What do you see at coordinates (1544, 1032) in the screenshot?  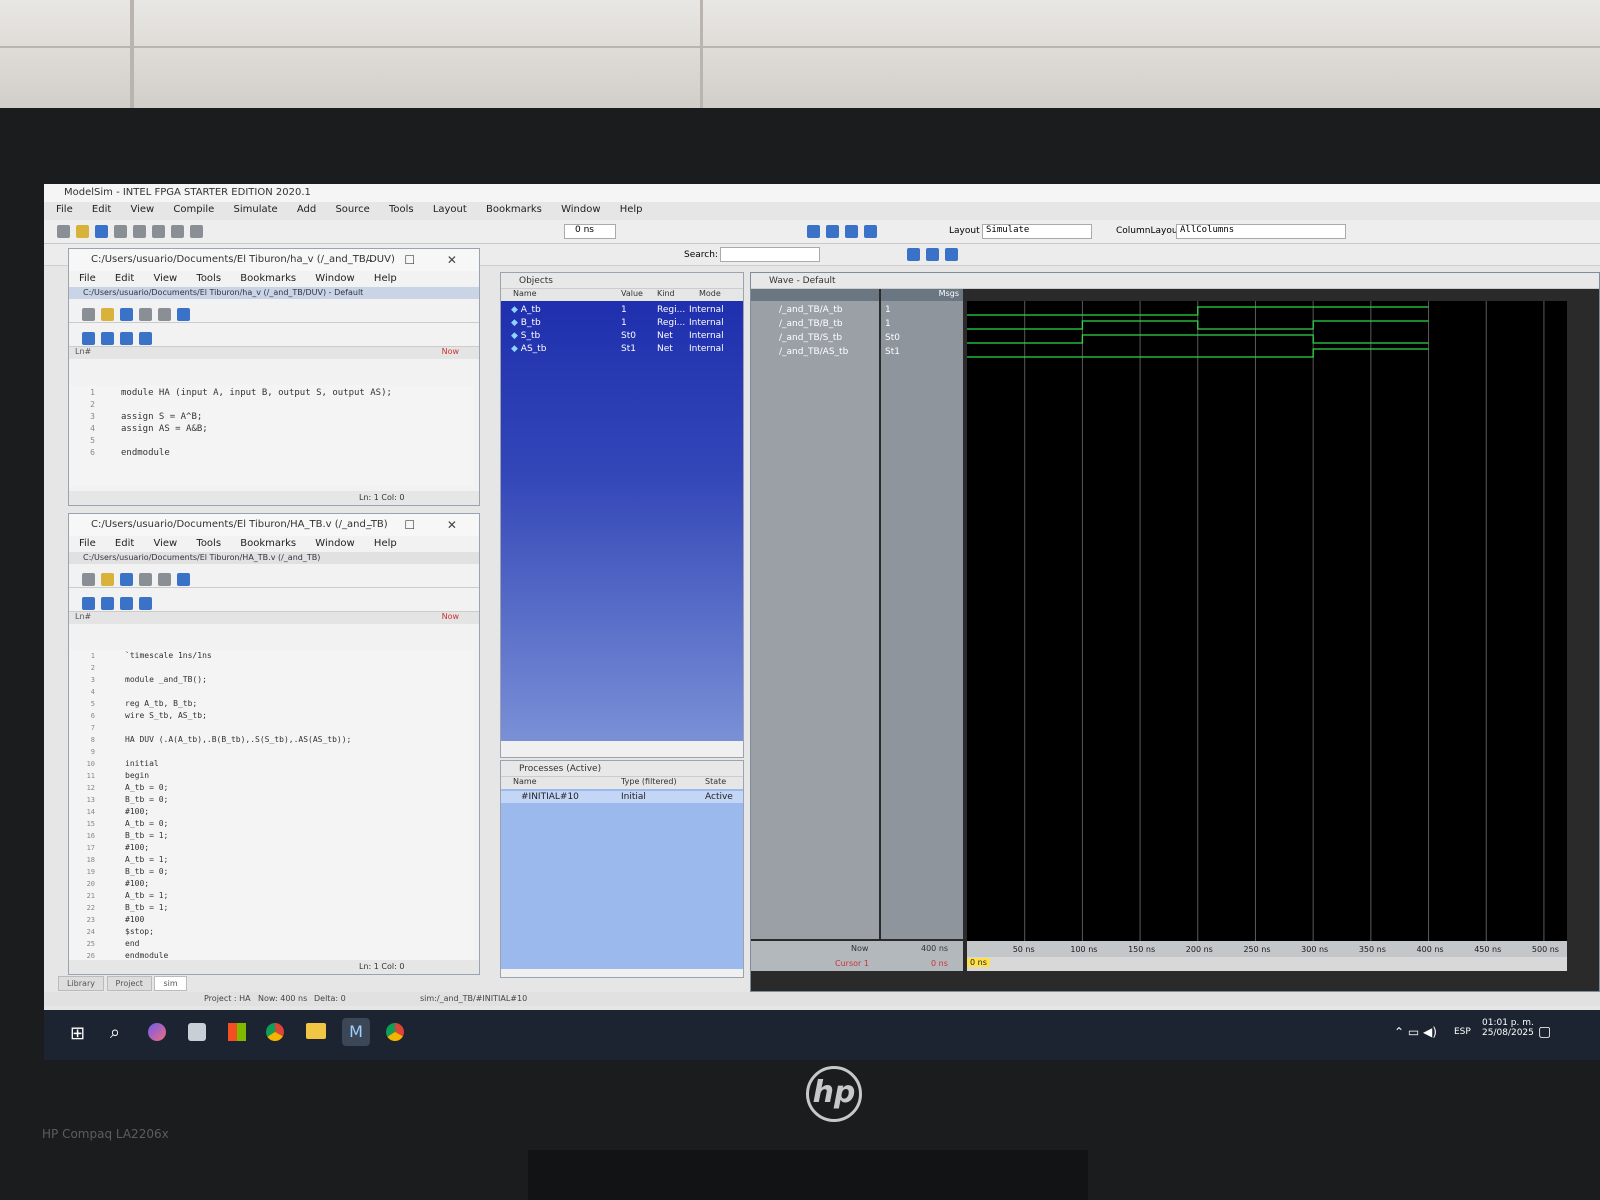 I see `notification-icon: ▢` at bounding box center [1544, 1032].